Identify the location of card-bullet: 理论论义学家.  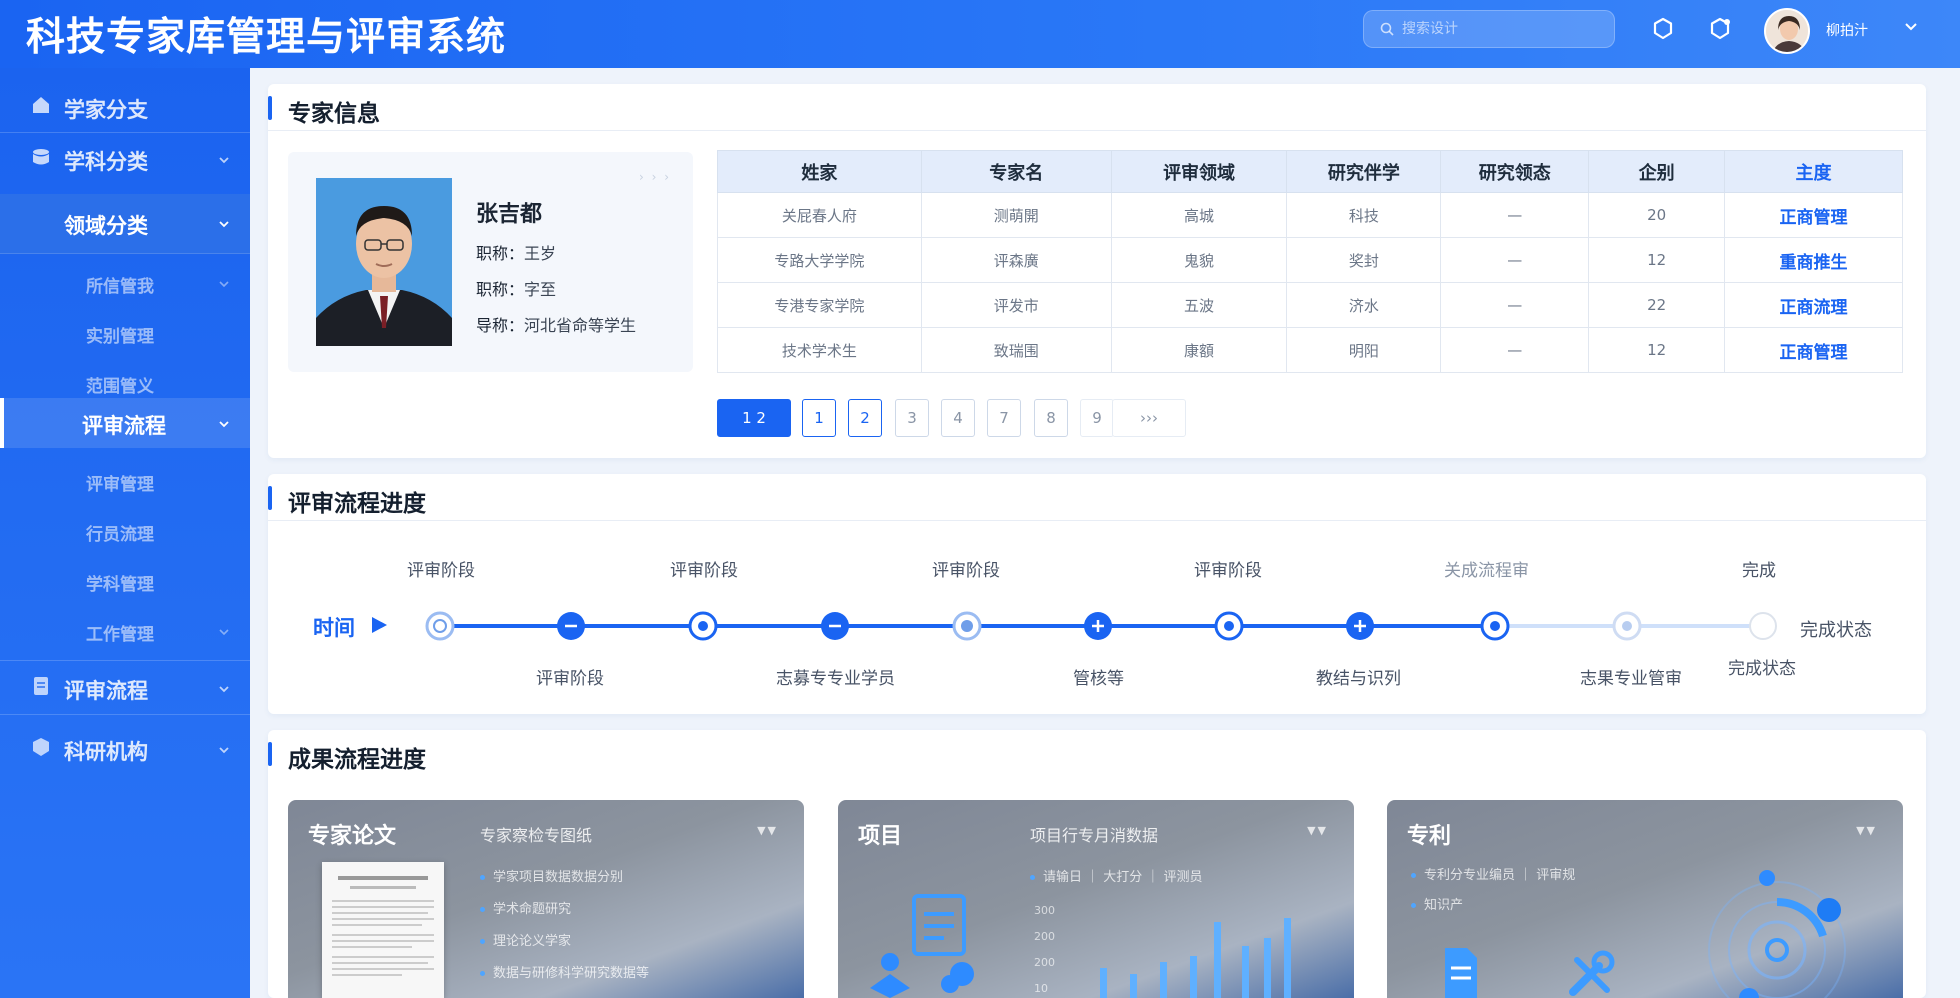
(525, 939).